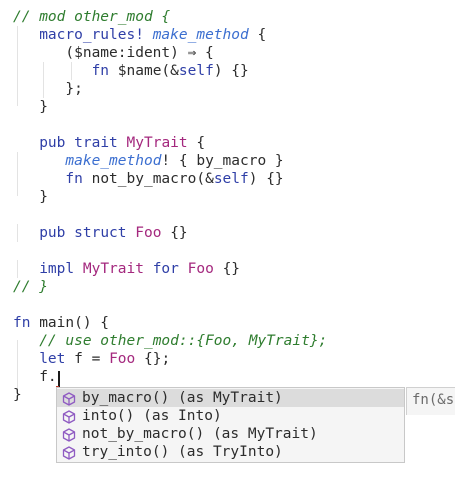 This screenshot has width=455, height=478. I want to click on code-line: make_method! { by_macro }, so click(148, 161).